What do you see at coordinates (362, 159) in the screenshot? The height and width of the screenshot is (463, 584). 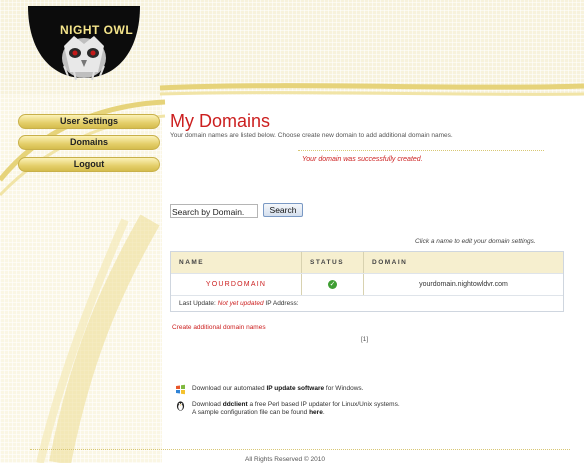 I see `success-message: Your domain was successfully created.` at bounding box center [362, 159].